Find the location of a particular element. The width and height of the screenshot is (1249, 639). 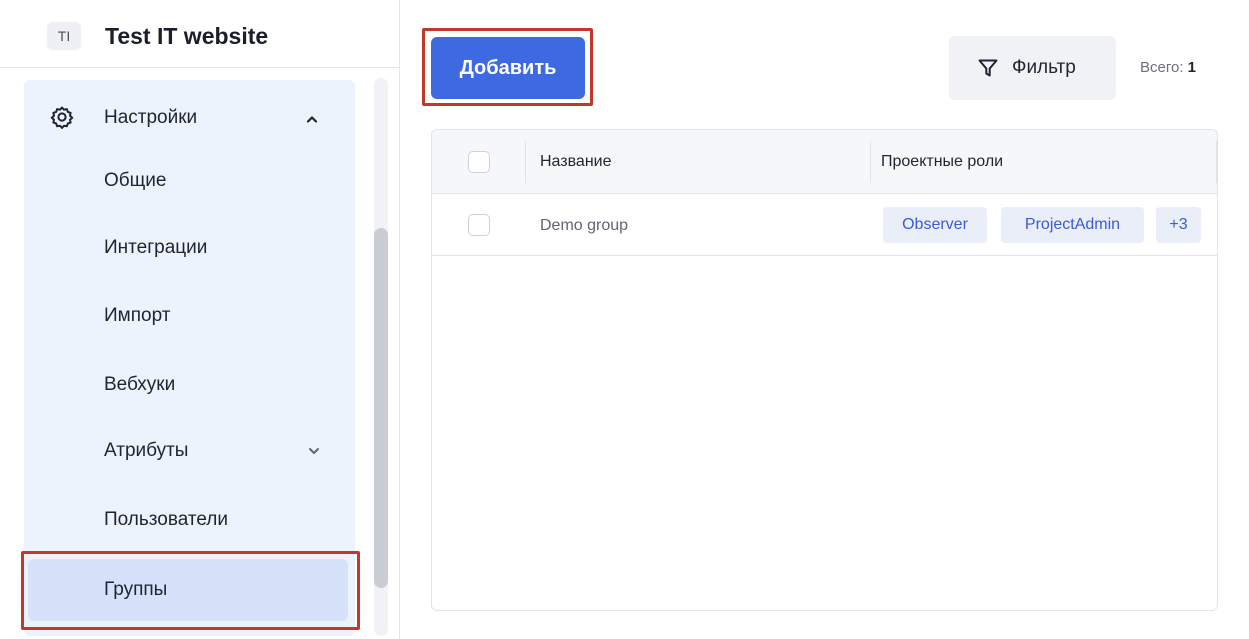

sidebar-item-label: Пользователи is located at coordinates (166, 519).